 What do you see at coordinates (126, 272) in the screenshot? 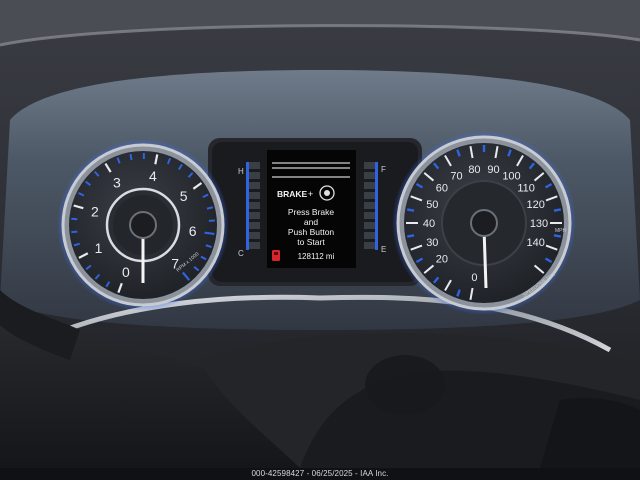
I see `tach-numeral: 0` at bounding box center [126, 272].